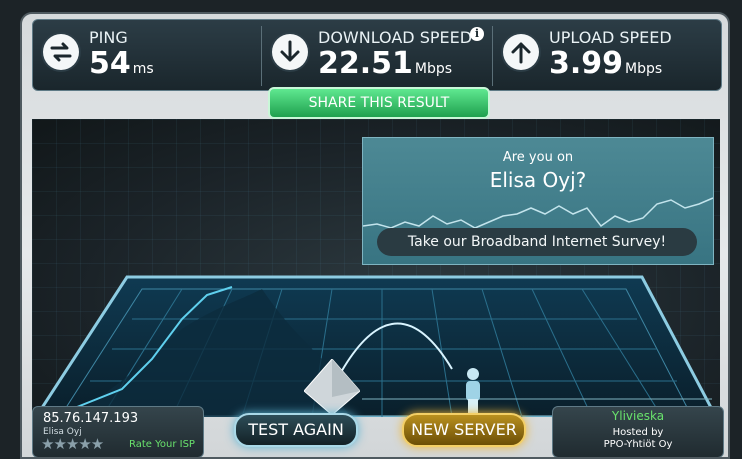 The image size is (742, 459). What do you see at coordinates (464, 430) in the screenshot?
I see `new-server-button: NEW SERVER` at bounding box center [464, 430].